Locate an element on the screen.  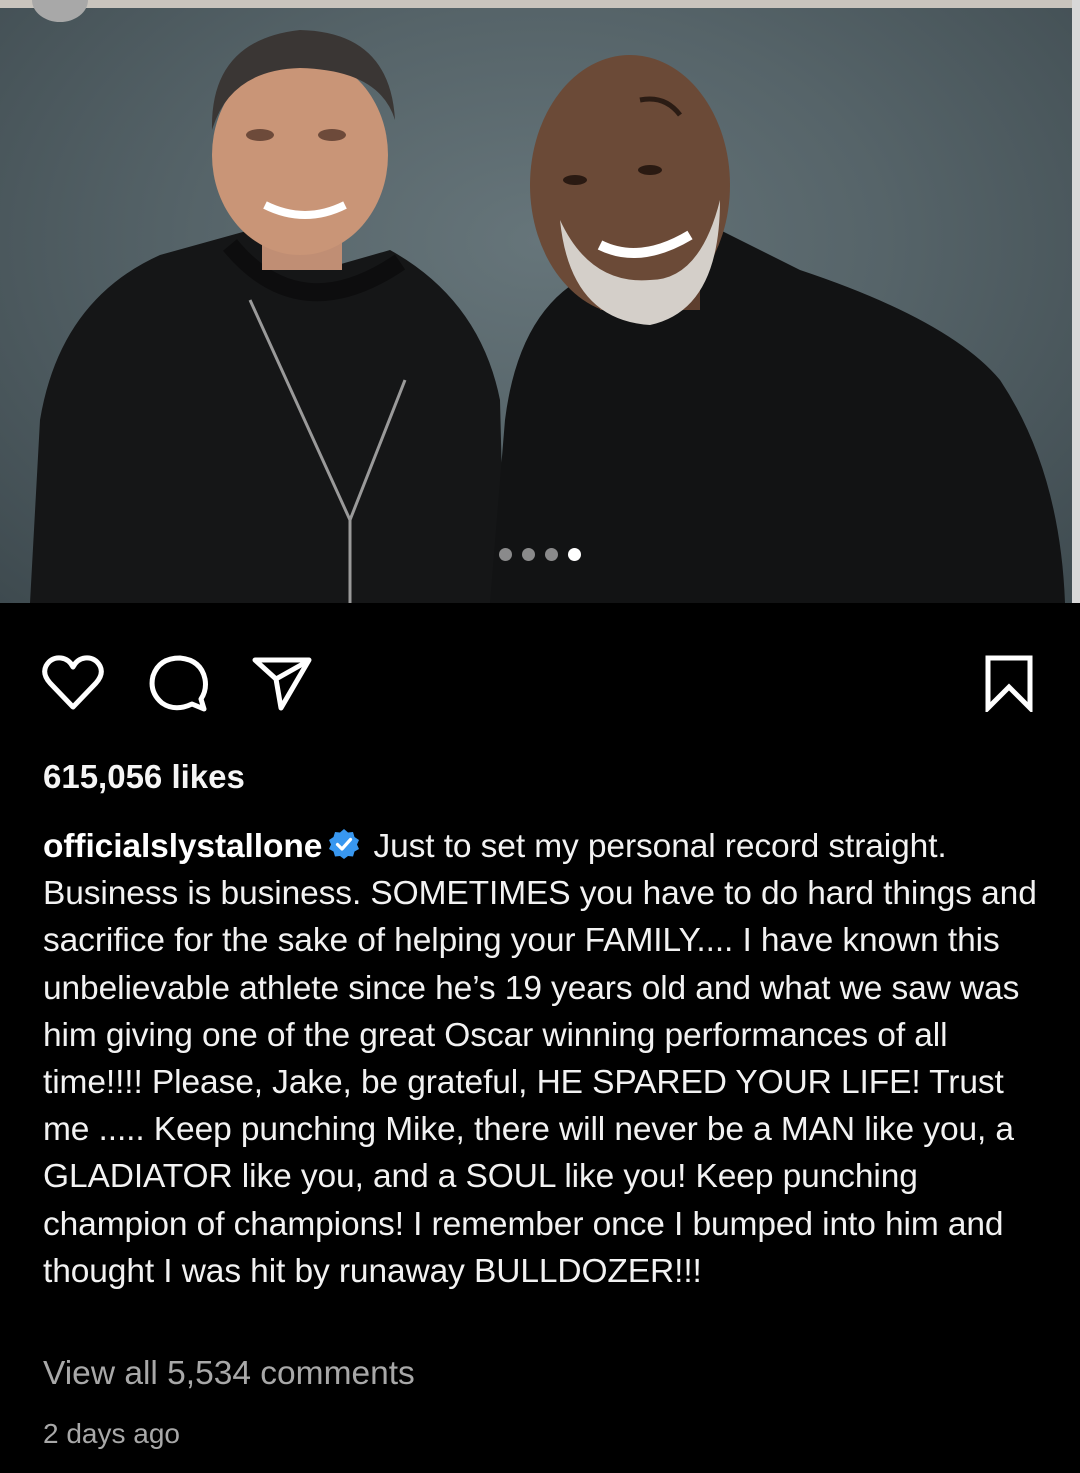
carousel-dot-active is located at coordinates (574, 554).